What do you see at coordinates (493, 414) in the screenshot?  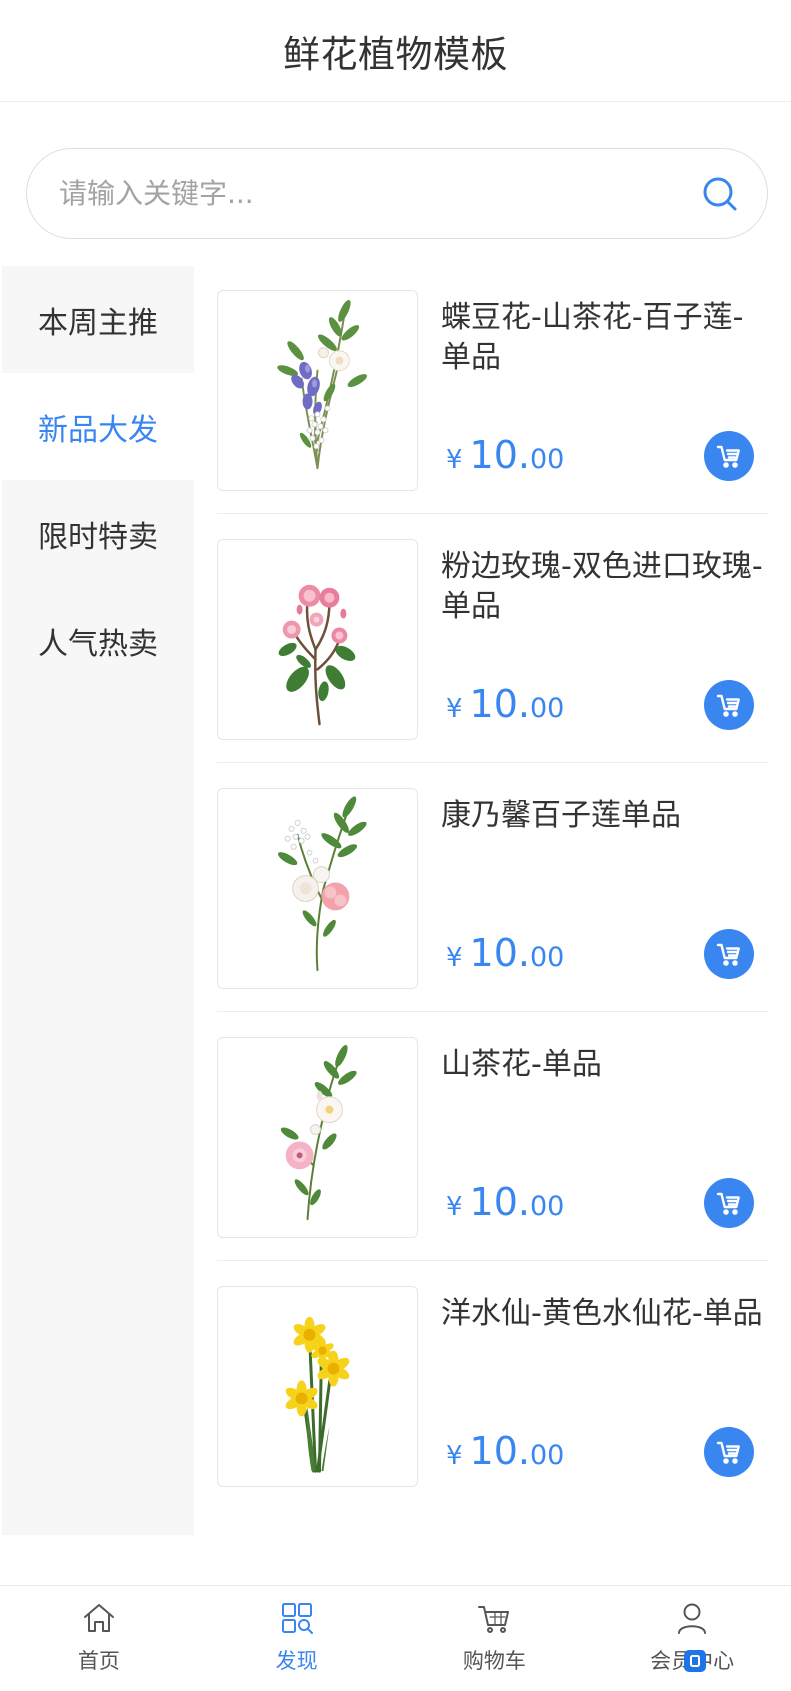 I see `product-item: 蝶豆花-山茶花-百子莲-单品 ¥ 10. 00` at bounding box center [493, 414].